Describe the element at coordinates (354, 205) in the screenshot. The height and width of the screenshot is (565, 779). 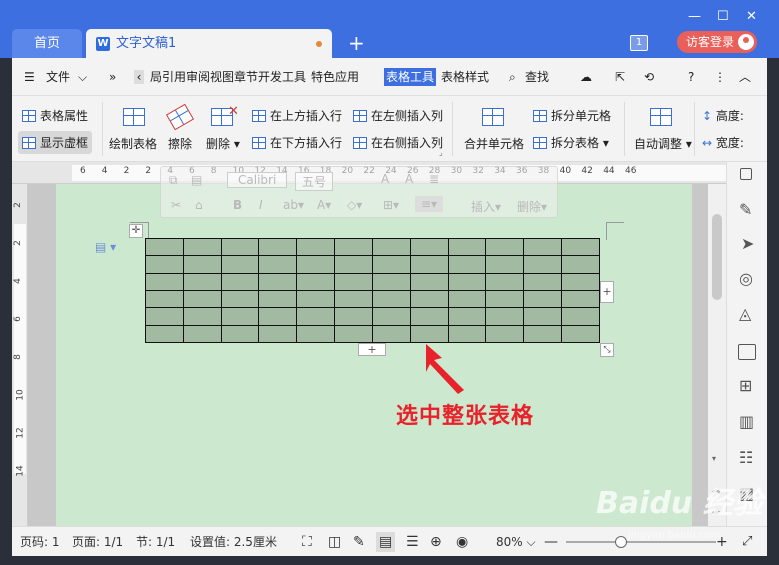
I see `fill-icon: ◇▾` at that location.